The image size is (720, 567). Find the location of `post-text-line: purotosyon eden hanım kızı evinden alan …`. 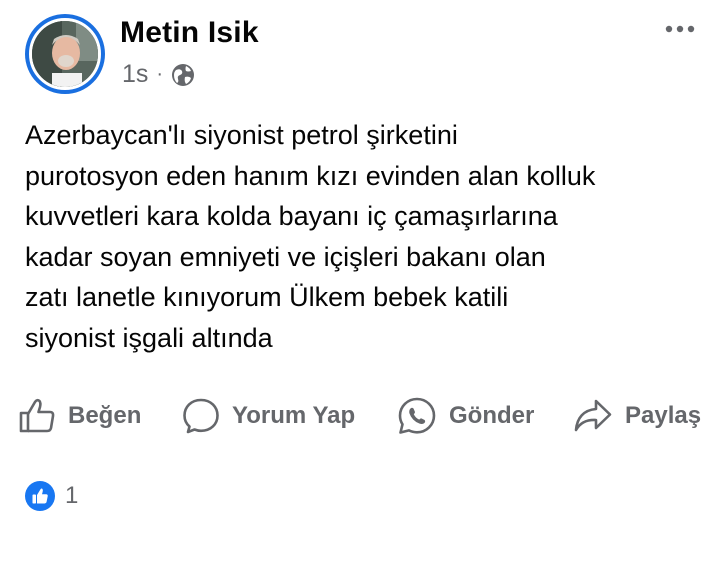

post-text-line: purotosyon eden hanım kızı evinden alan … is located at coordinates (310, 175).